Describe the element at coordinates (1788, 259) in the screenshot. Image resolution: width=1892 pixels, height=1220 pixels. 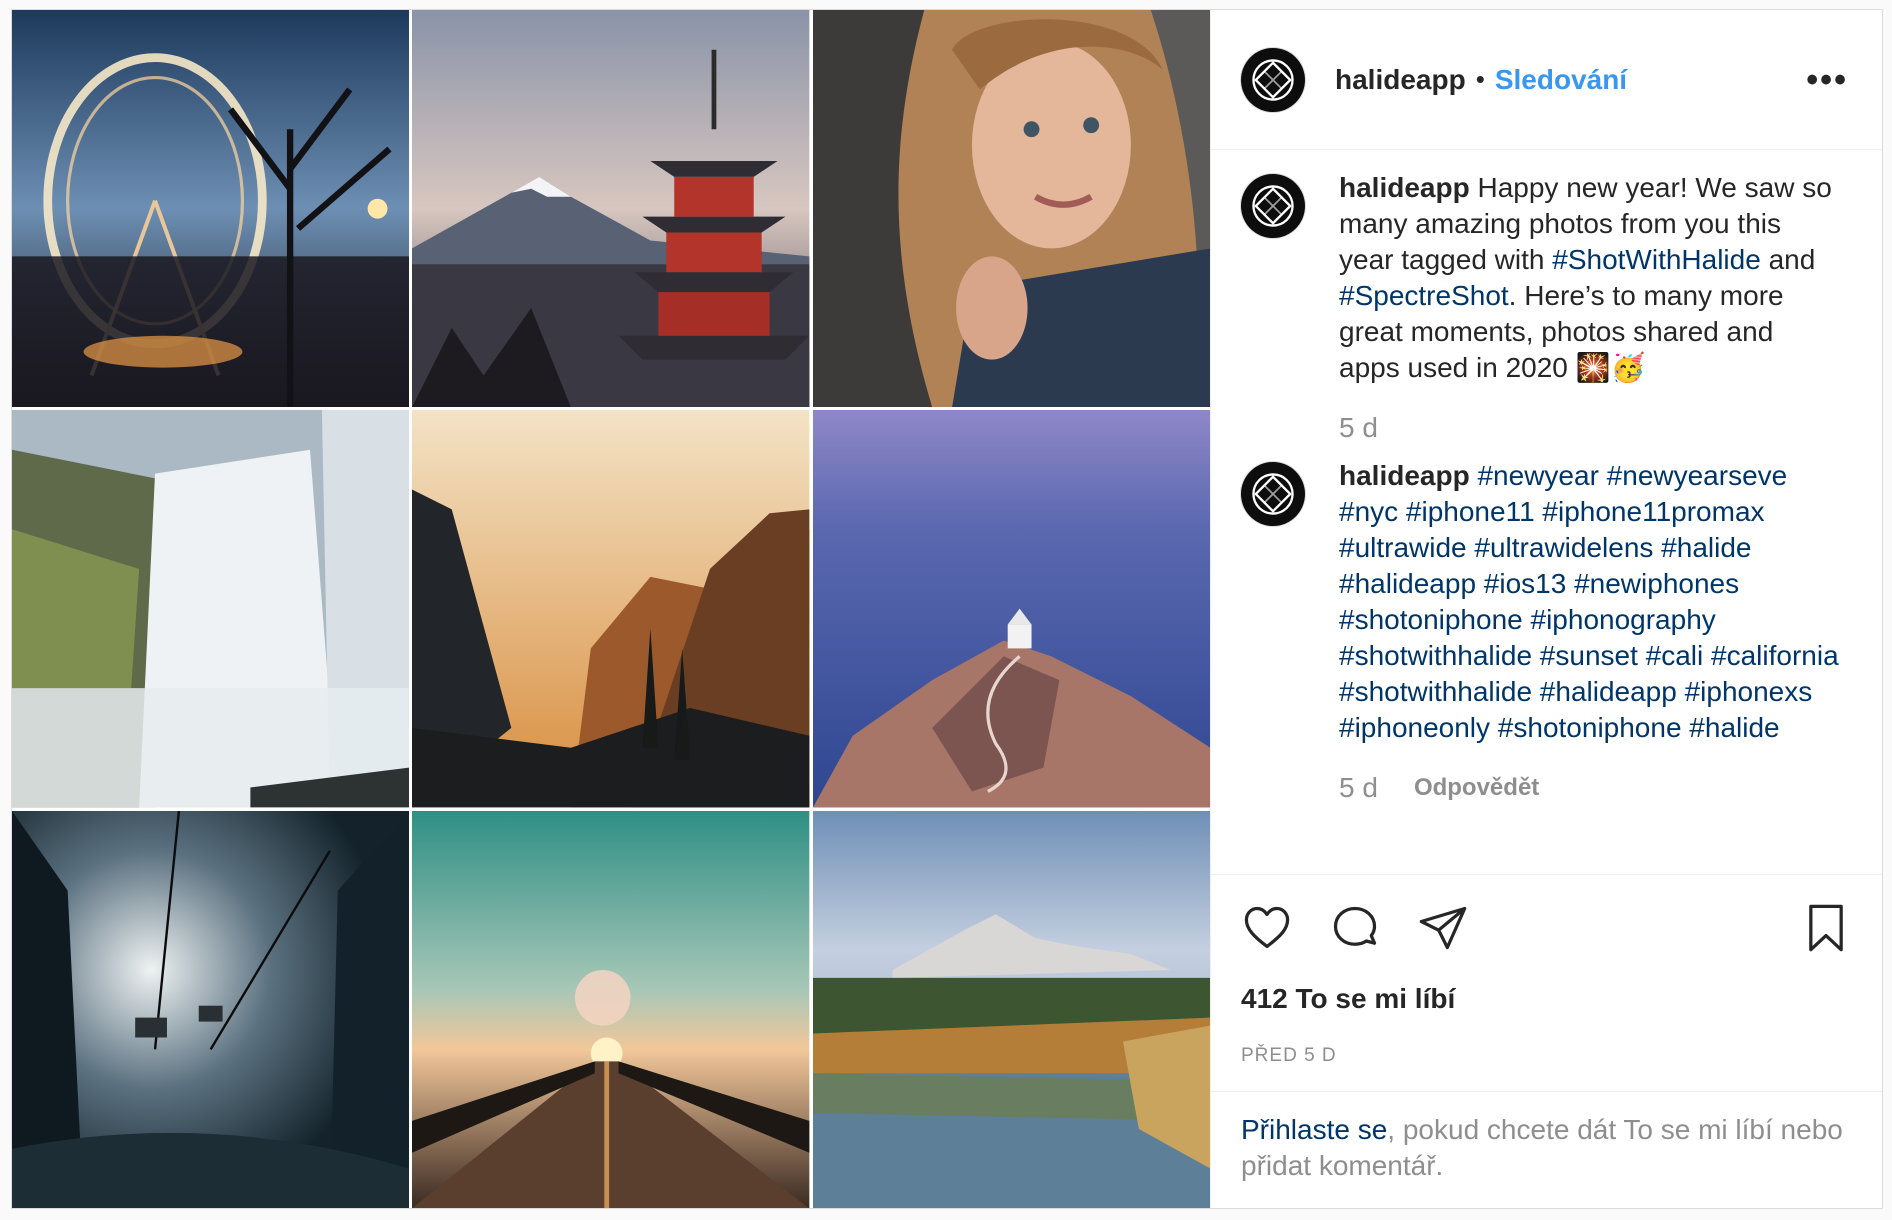
I see `comment-text-part: and` at that location.